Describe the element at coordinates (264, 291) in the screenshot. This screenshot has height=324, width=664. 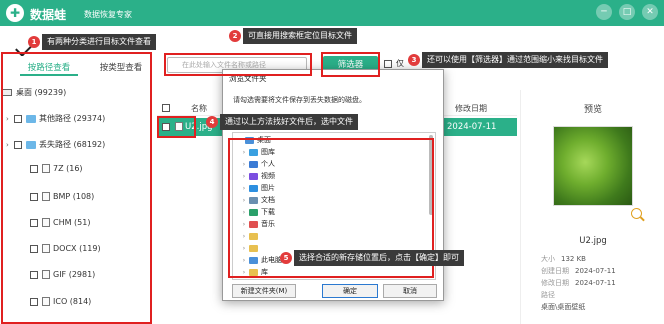
I see `new-folder-button: 新建文件夹(M)` at that location.